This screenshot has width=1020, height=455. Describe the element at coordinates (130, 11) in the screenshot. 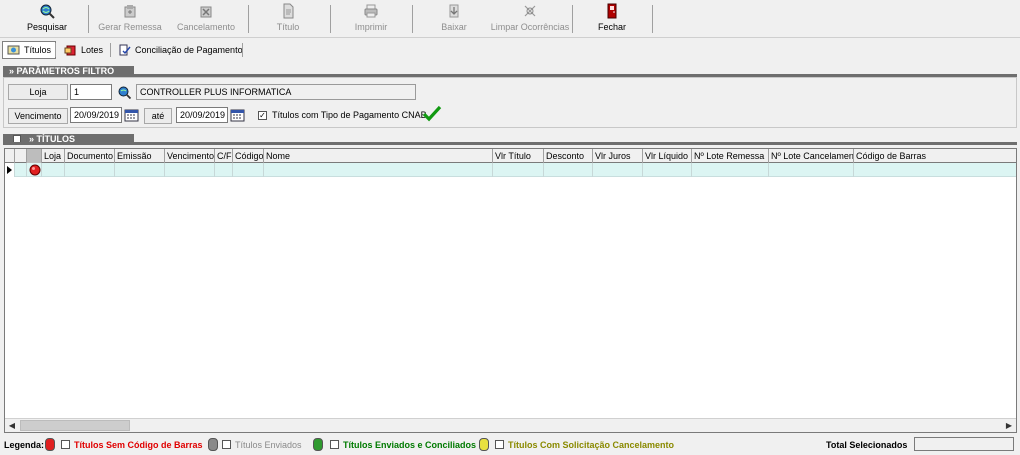

I see `generate-batch-icon` at that location.